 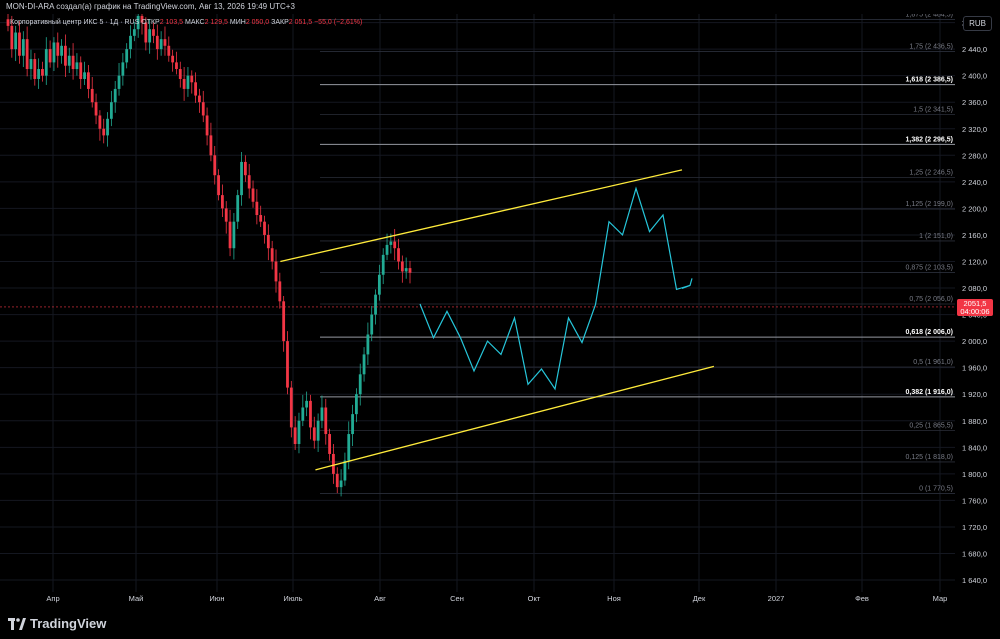 What do you see at coordinates (216, 598) in the screenshot?
I see `time-tick-label: Июн` at bounding box center [216, 598].